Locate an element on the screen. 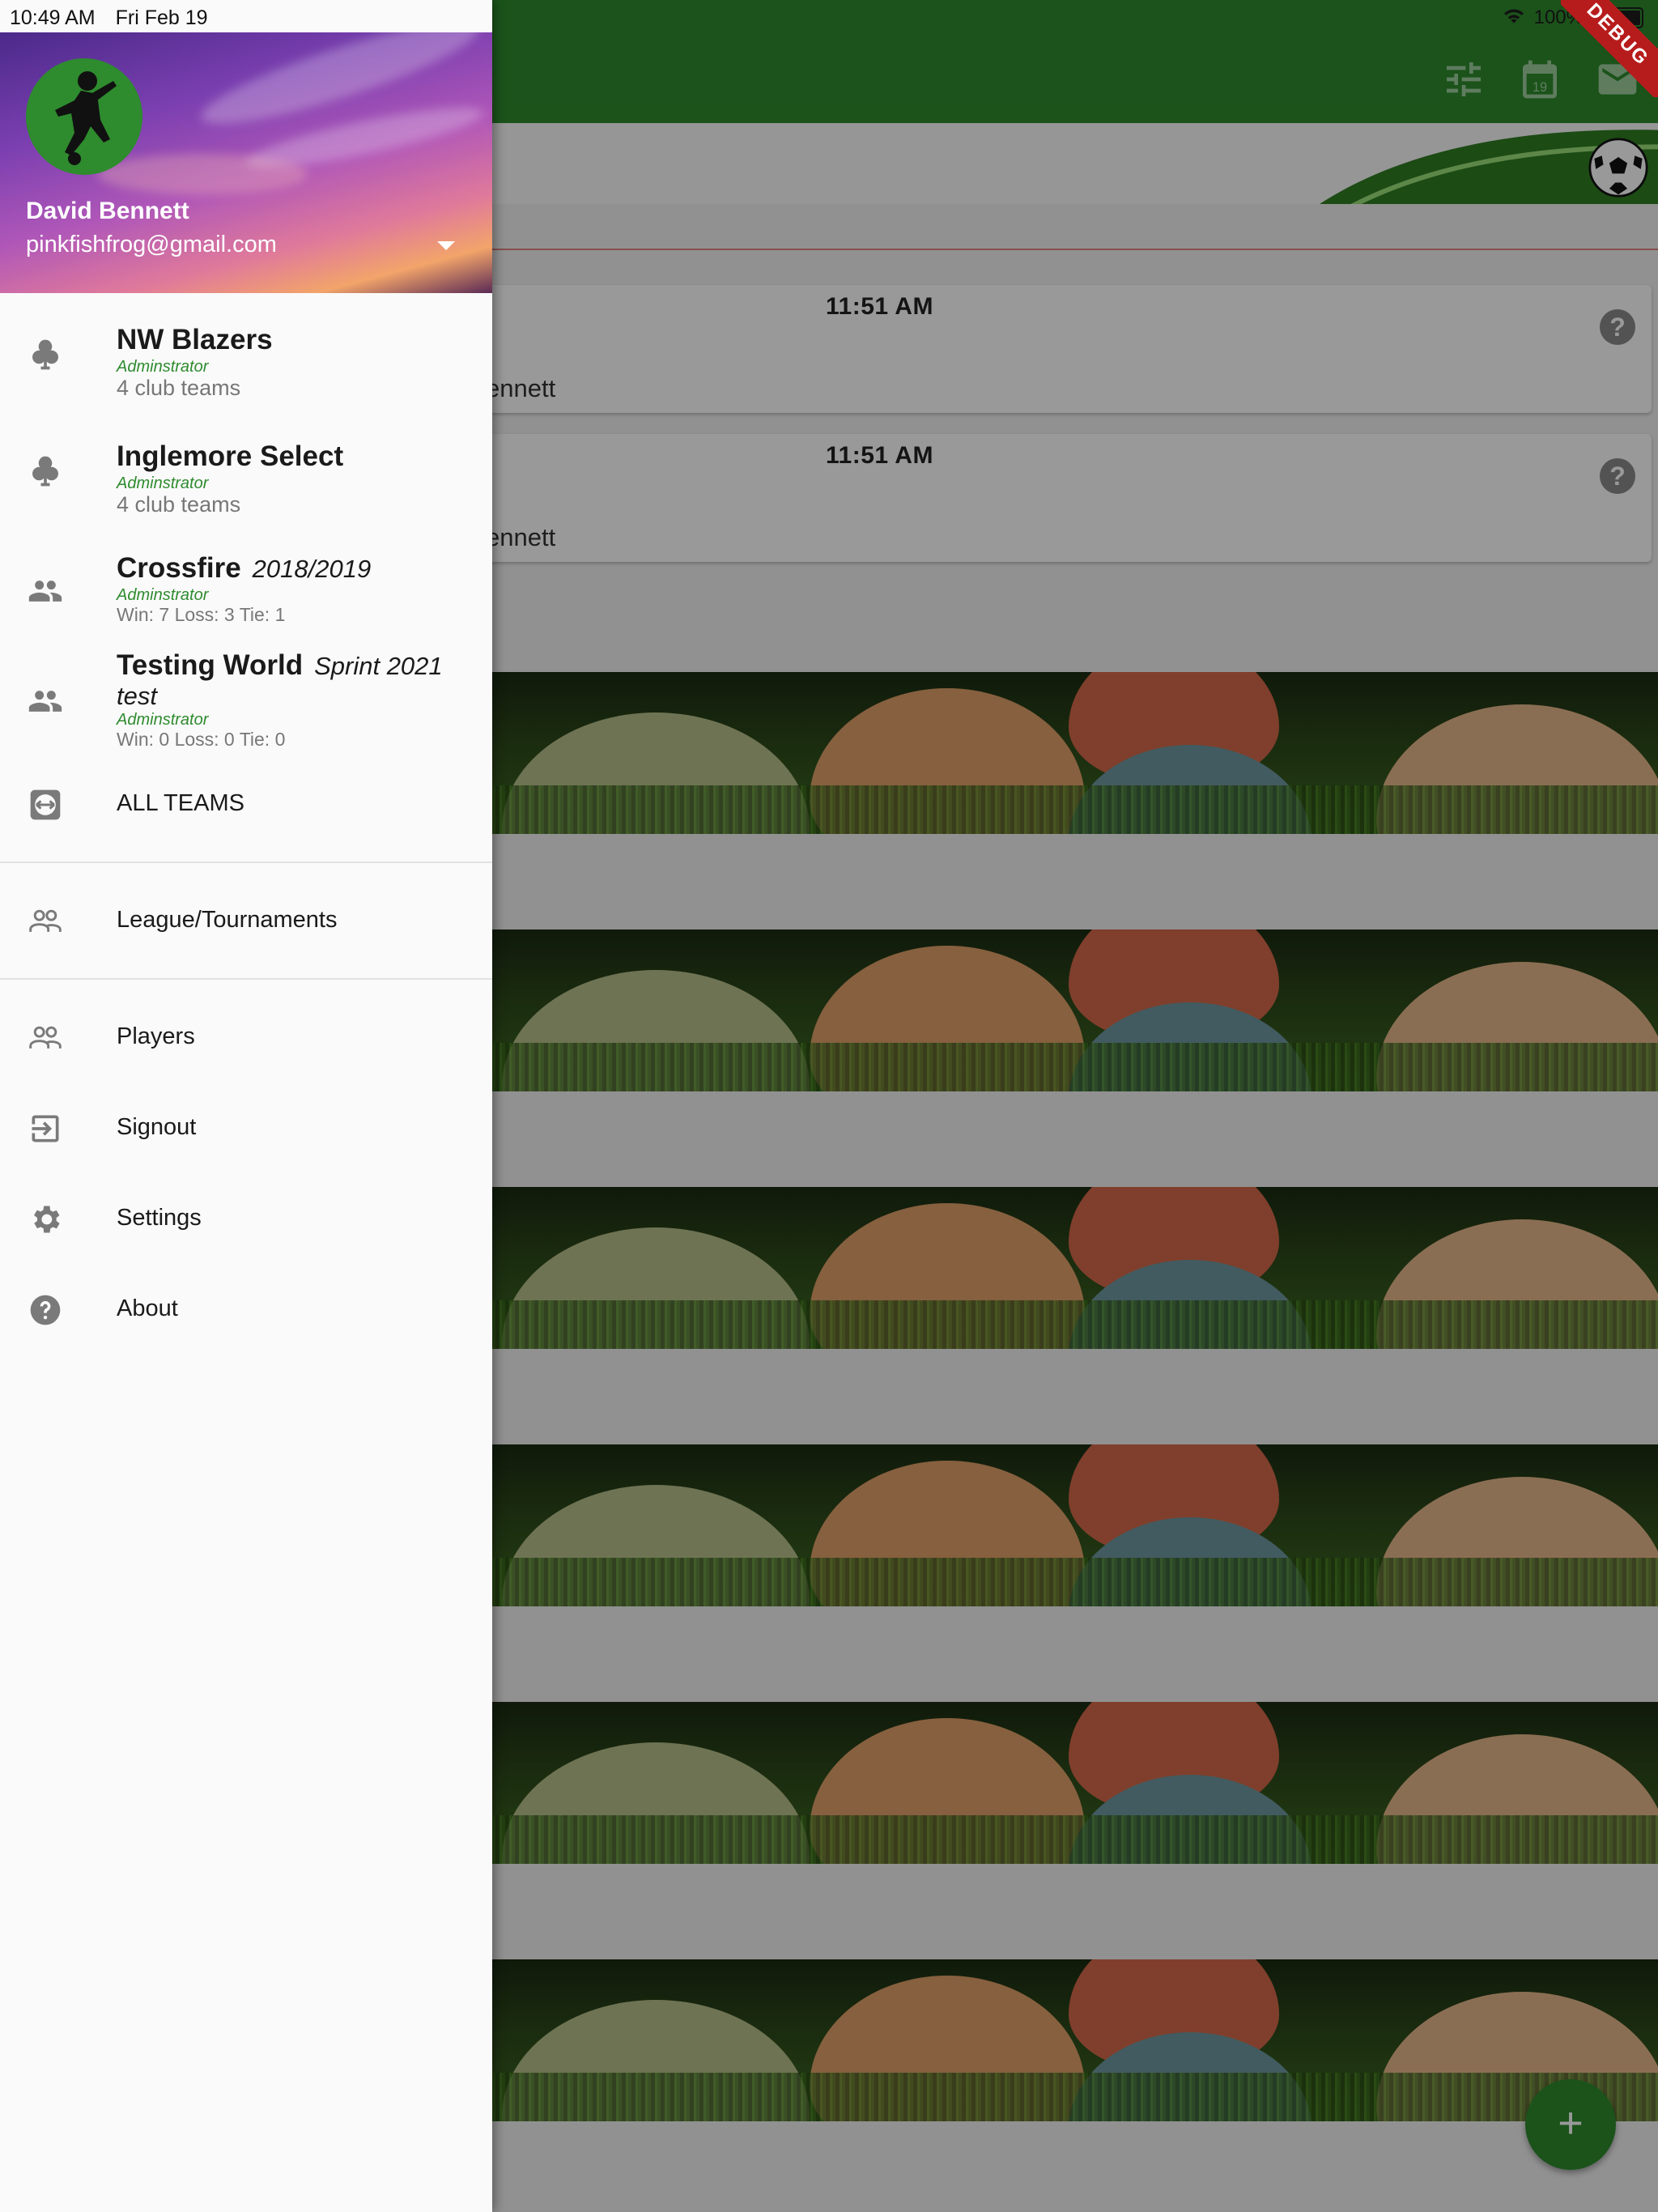 This screenshot has height=2212, width=1658. help-circle-icon is located at coordinates (45, 1310).